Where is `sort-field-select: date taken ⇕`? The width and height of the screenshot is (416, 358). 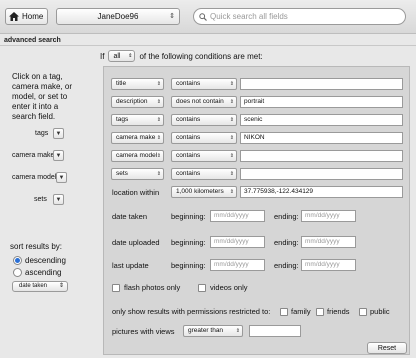 sort-field-select: date taken ⇕ is located at coordinates (40, 286).